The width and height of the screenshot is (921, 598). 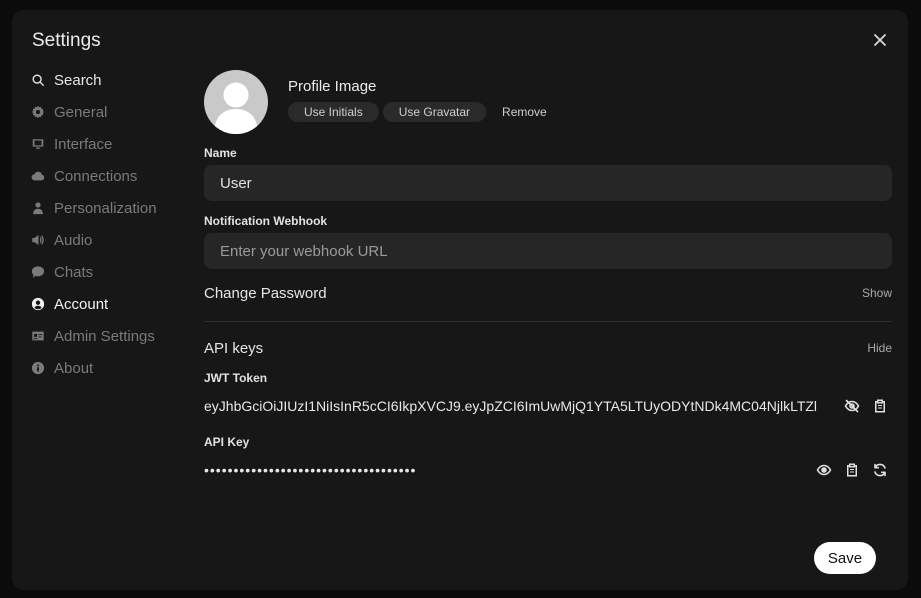 What do you see at coordinates (548, 251) in the screenshot?
I see `webhook-url-field` at bounding box center [548, 251].